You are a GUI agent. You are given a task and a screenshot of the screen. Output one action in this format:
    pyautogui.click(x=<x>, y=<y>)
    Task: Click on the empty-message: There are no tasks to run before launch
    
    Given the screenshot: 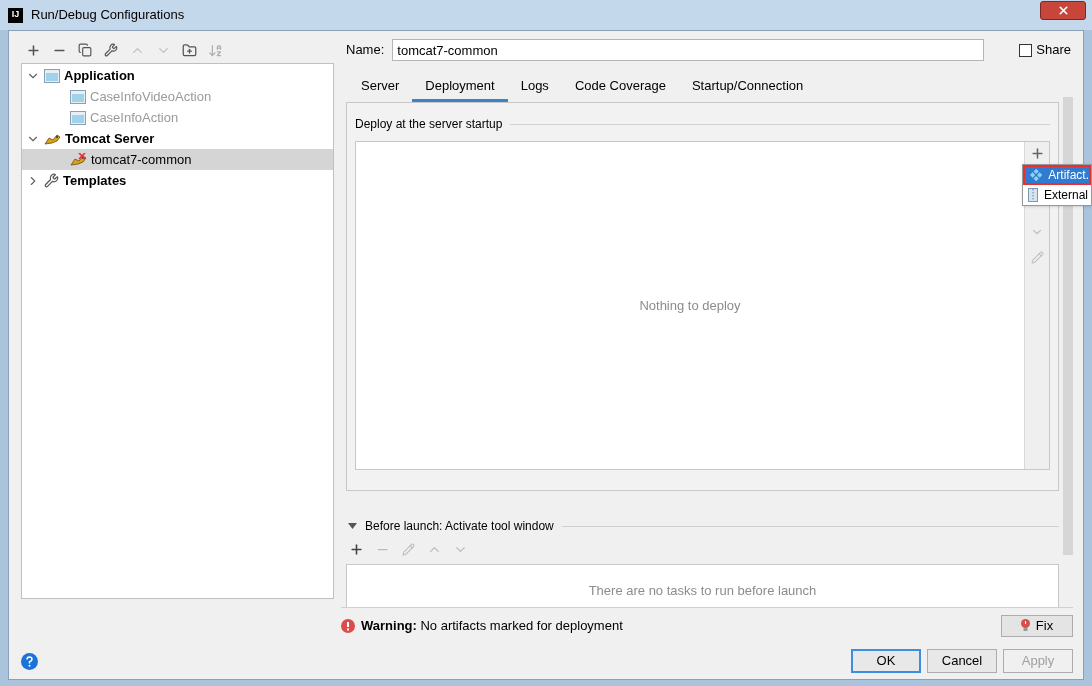 What is the action you would take?
    pyautogui.click(x=702, y=591)
    